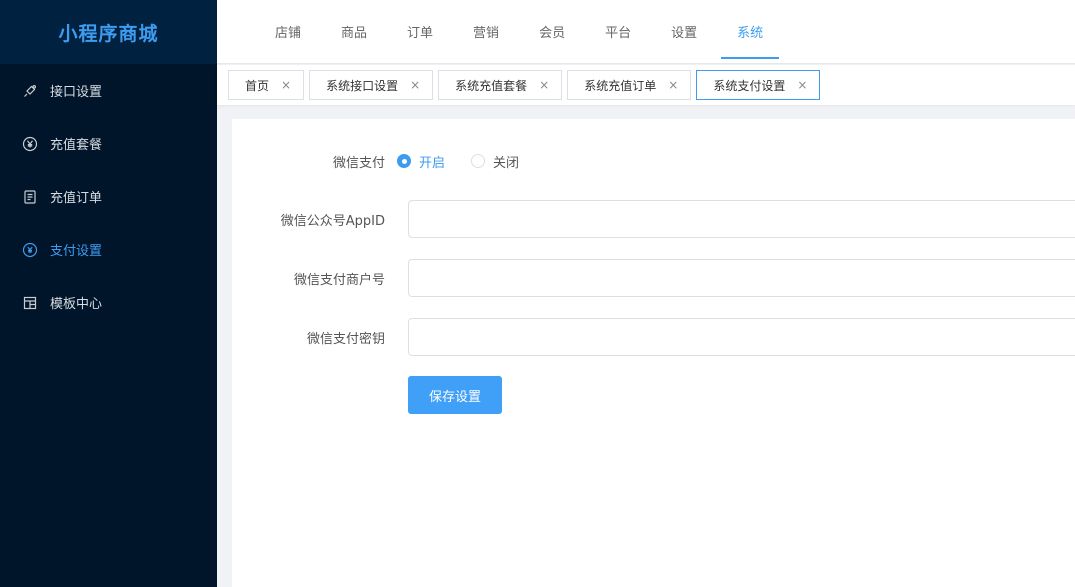  I want to click on sidebar-item-payment-settings: 支付设置, so click(108, 249).